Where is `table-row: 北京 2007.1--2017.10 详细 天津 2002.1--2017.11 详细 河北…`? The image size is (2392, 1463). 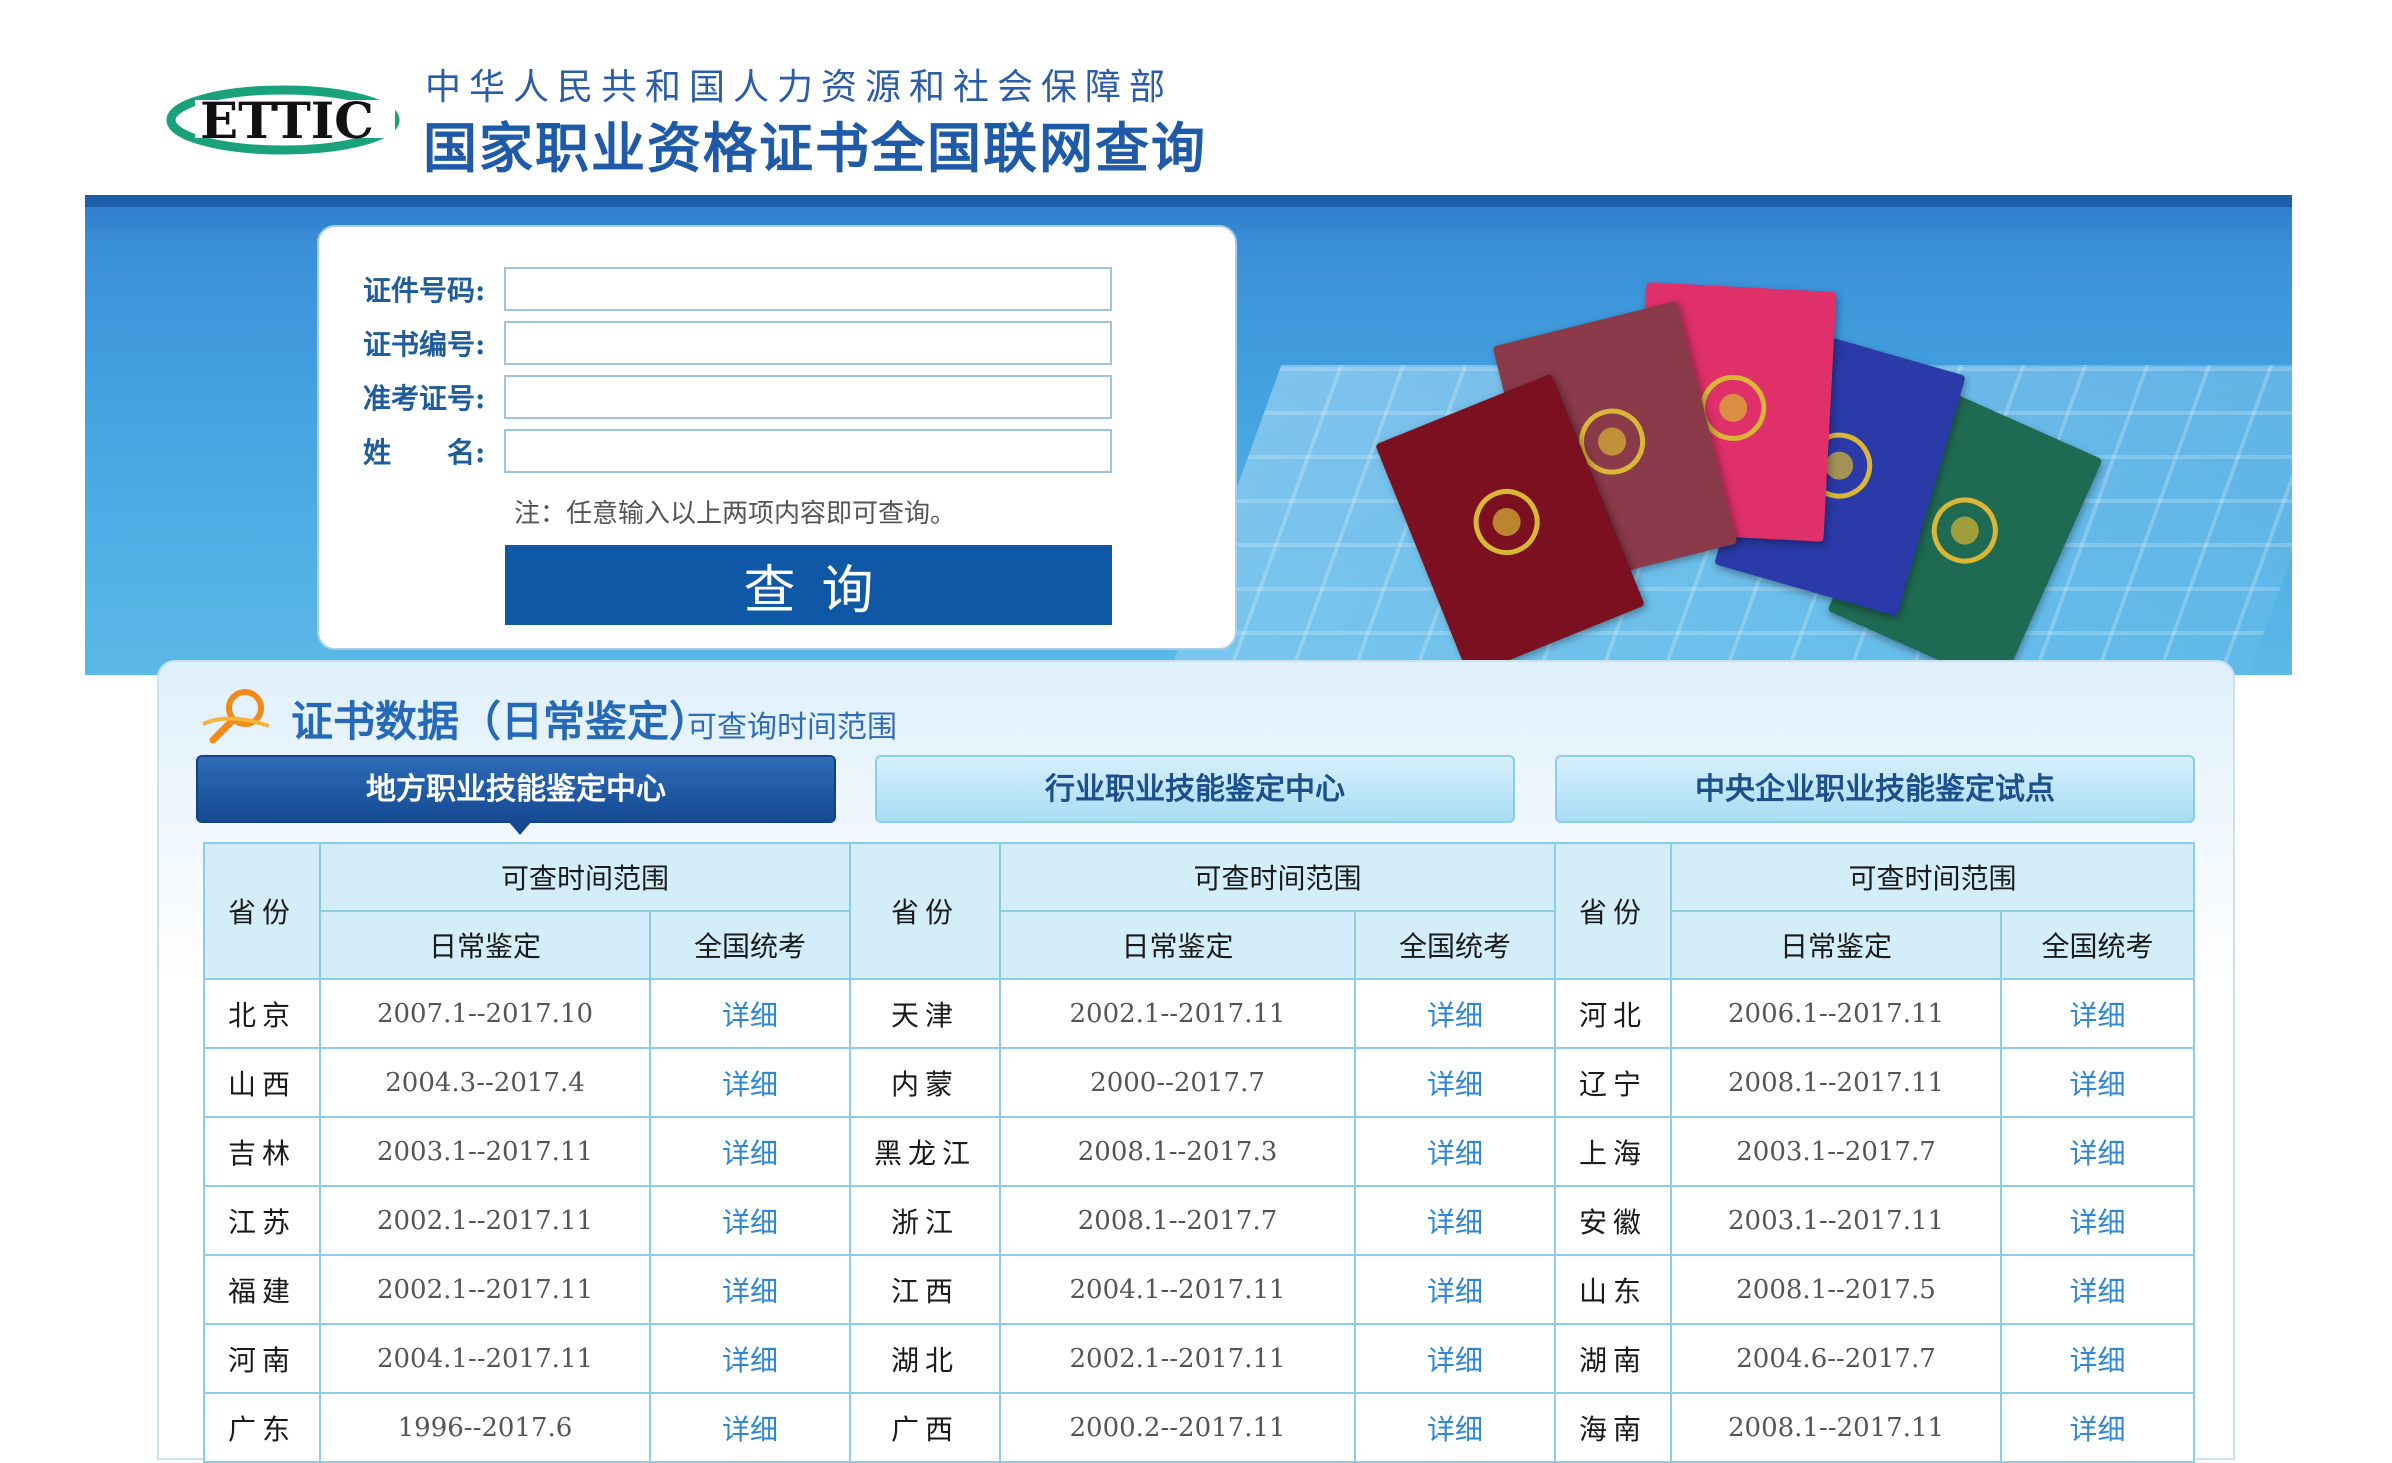 table-row: 北京 2007.1--2017.10 详细 天津 2002.1--2017.11 详细 河北… is located at coordinates (1199, 1013).